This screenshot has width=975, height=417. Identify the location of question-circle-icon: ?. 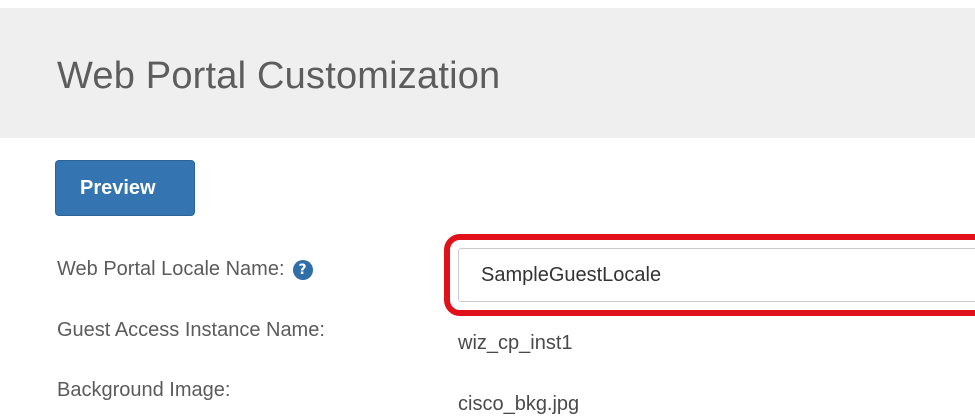
(302, 270).